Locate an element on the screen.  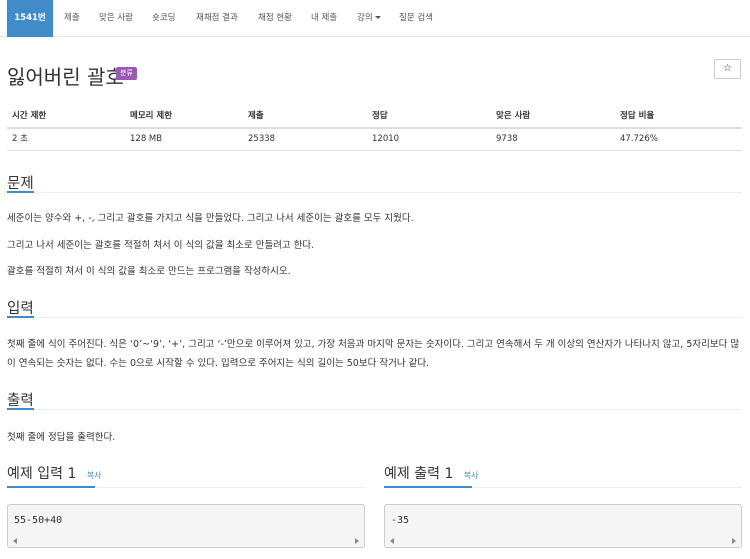
tab-rejudge-result: 재채점 결과 is located at coordinates (217, 18).